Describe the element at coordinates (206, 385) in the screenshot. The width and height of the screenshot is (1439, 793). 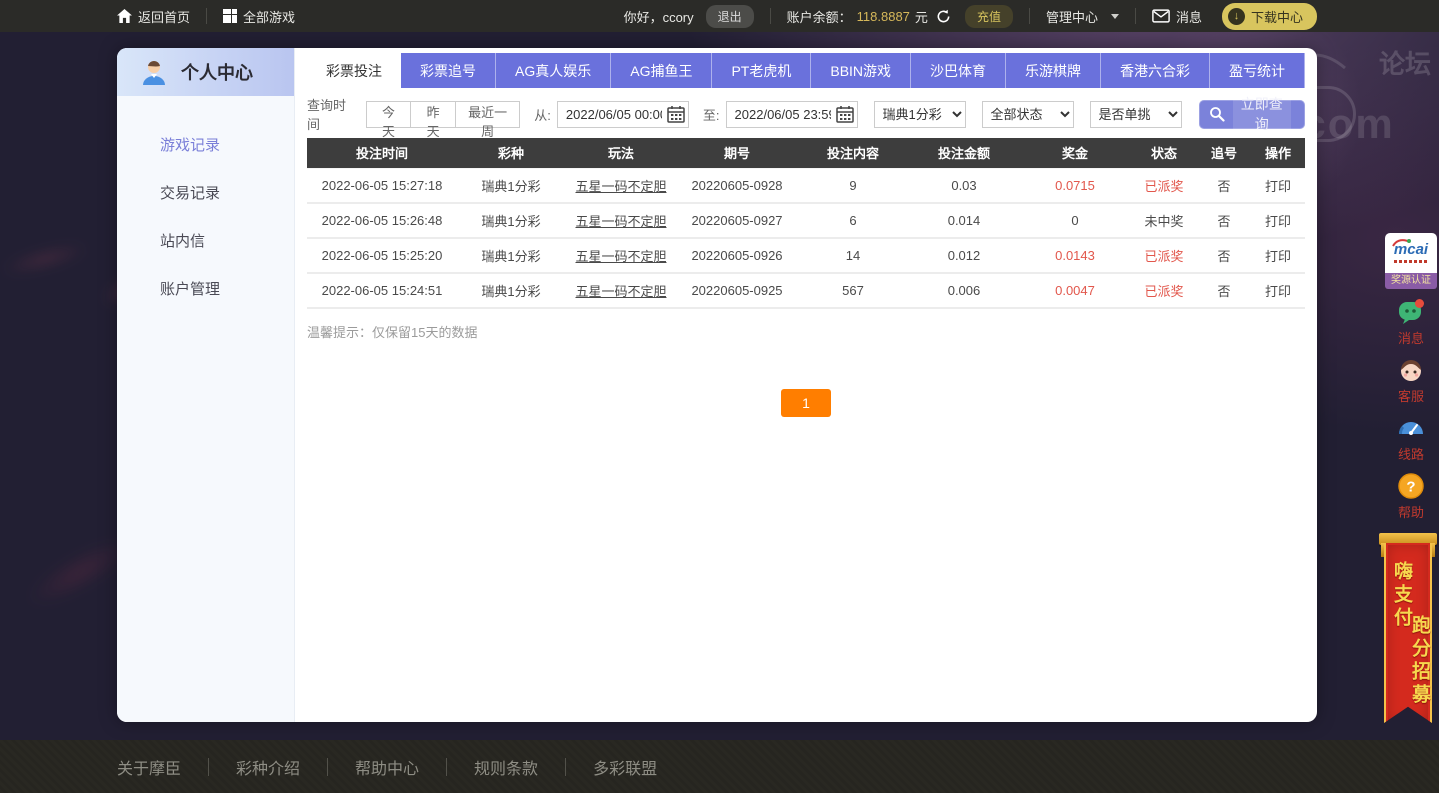
I see `sidebar: 个人中心 游戏记录 交易记录 站内信 账户管理` at that location.